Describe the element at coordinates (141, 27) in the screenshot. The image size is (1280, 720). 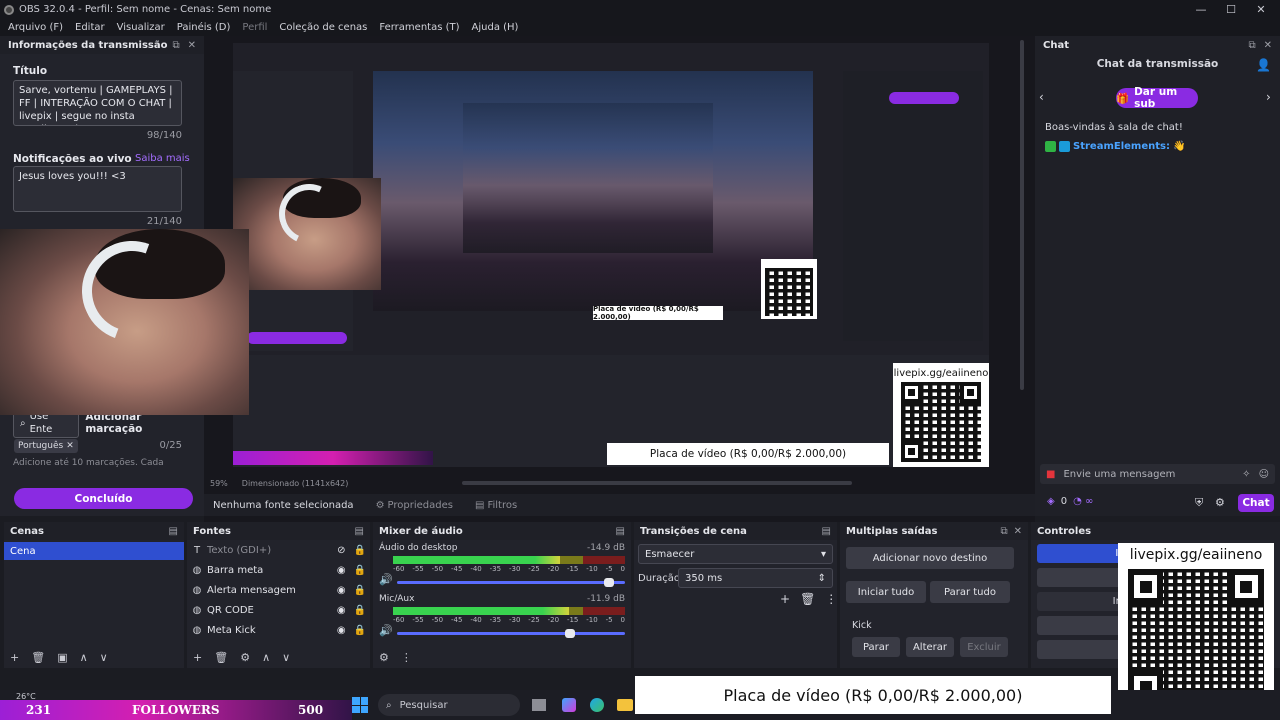
I see `menu-view: Visualizar` at that location.